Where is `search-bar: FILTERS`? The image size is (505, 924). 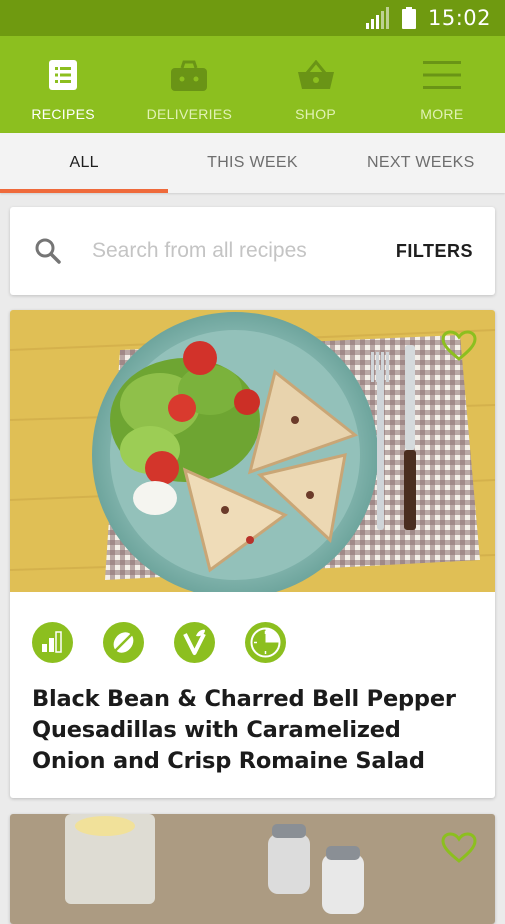
search-bar: FILTERS is located at coordinates (252, 251).